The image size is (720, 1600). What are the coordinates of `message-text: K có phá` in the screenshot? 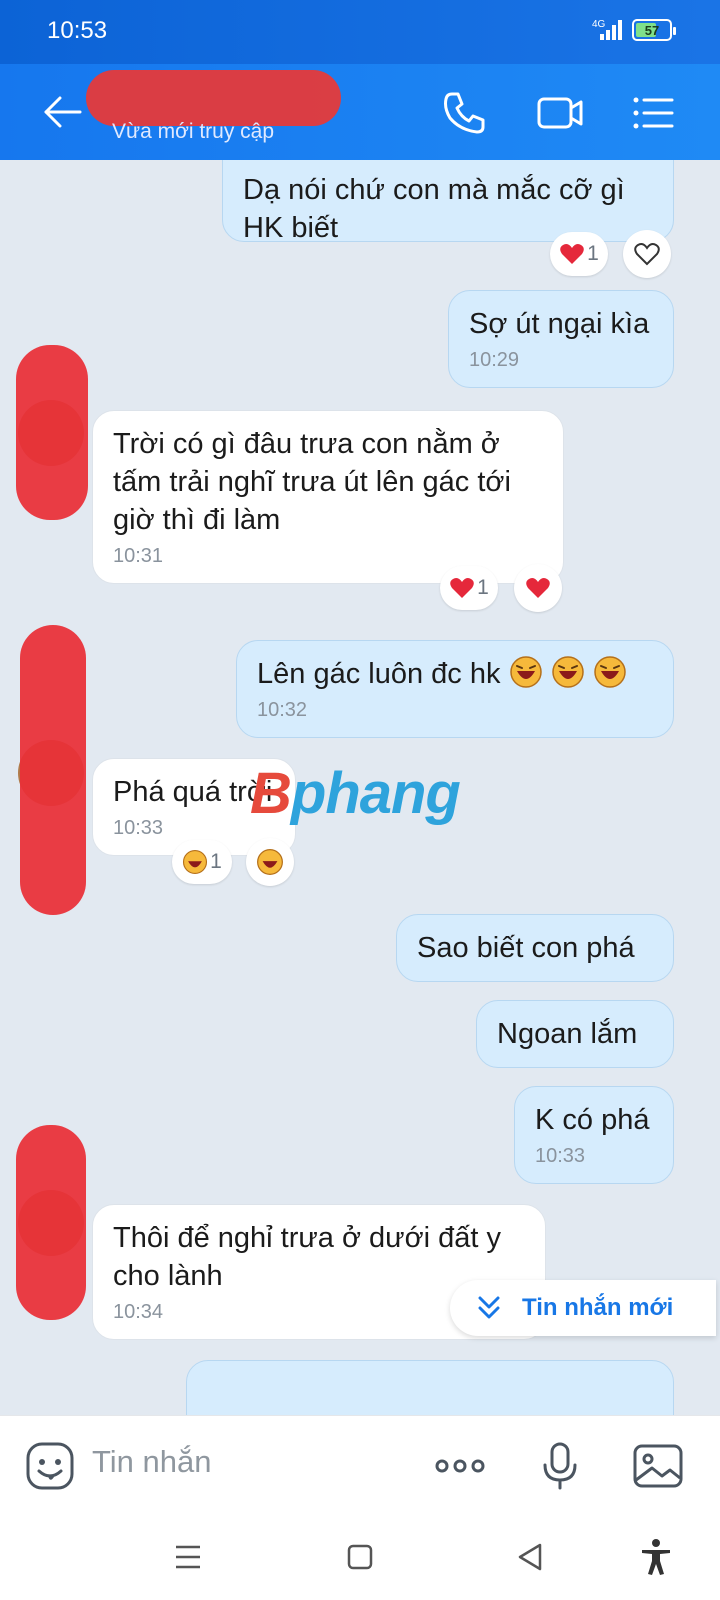 It's located at (592, 1120).